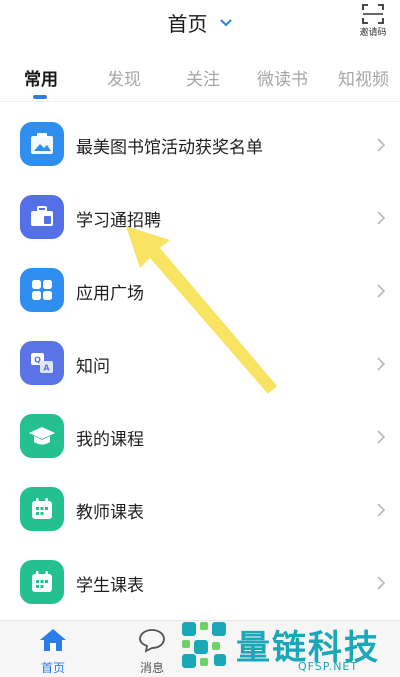  What do you see at coordinates (53, 651) in the screenshot?
I see `nav-home: 首页` at bounding box center [53, 651].